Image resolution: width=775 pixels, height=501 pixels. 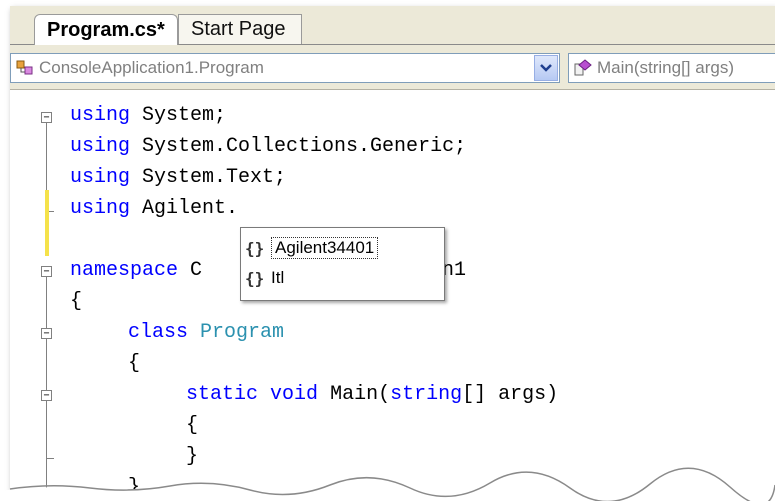 What do you see at coordinates (665, 67) in the screenshot?
I see `member-dropdown-value: Main(string[] args)` at bounding box center [665, 67].